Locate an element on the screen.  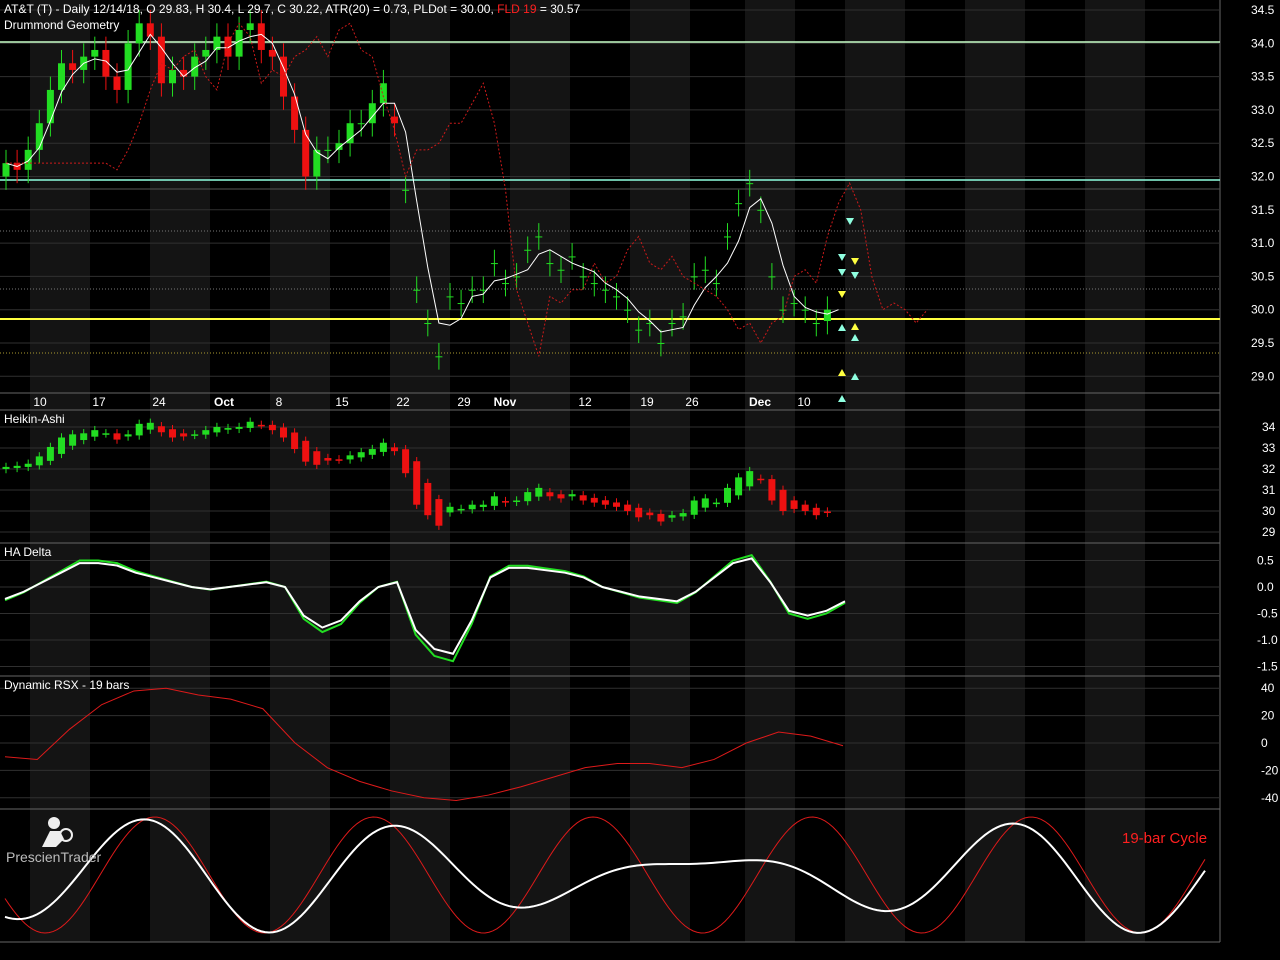
x-tick-label: Dec is located at coordinates (760, 402).